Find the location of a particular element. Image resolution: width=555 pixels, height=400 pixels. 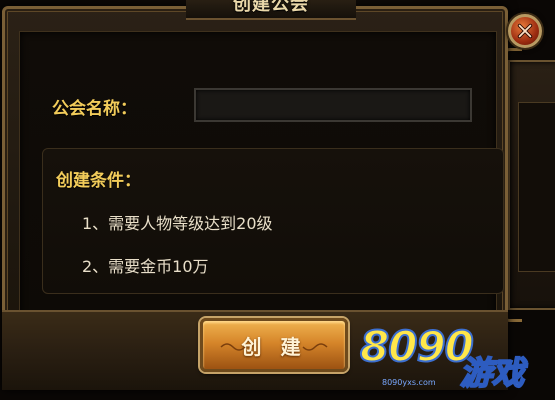

background-side-panel is located at coordinates (527, 185).